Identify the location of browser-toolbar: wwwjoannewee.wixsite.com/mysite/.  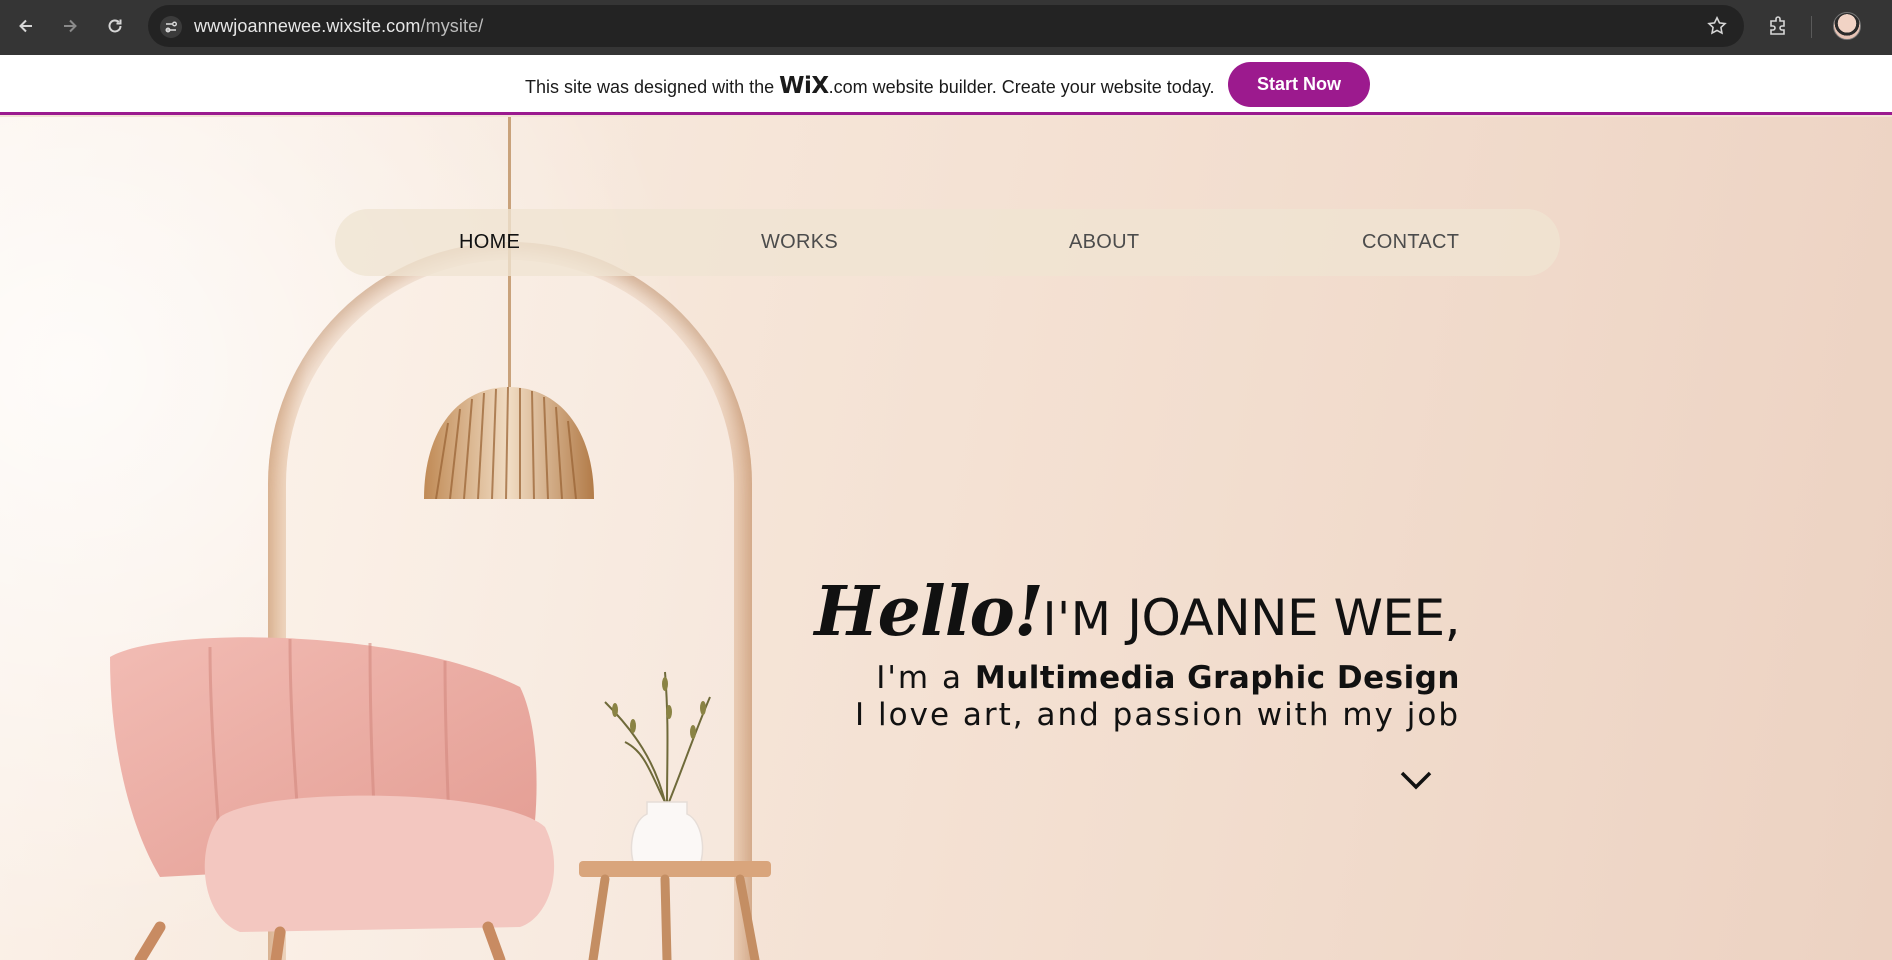
(946, 27).